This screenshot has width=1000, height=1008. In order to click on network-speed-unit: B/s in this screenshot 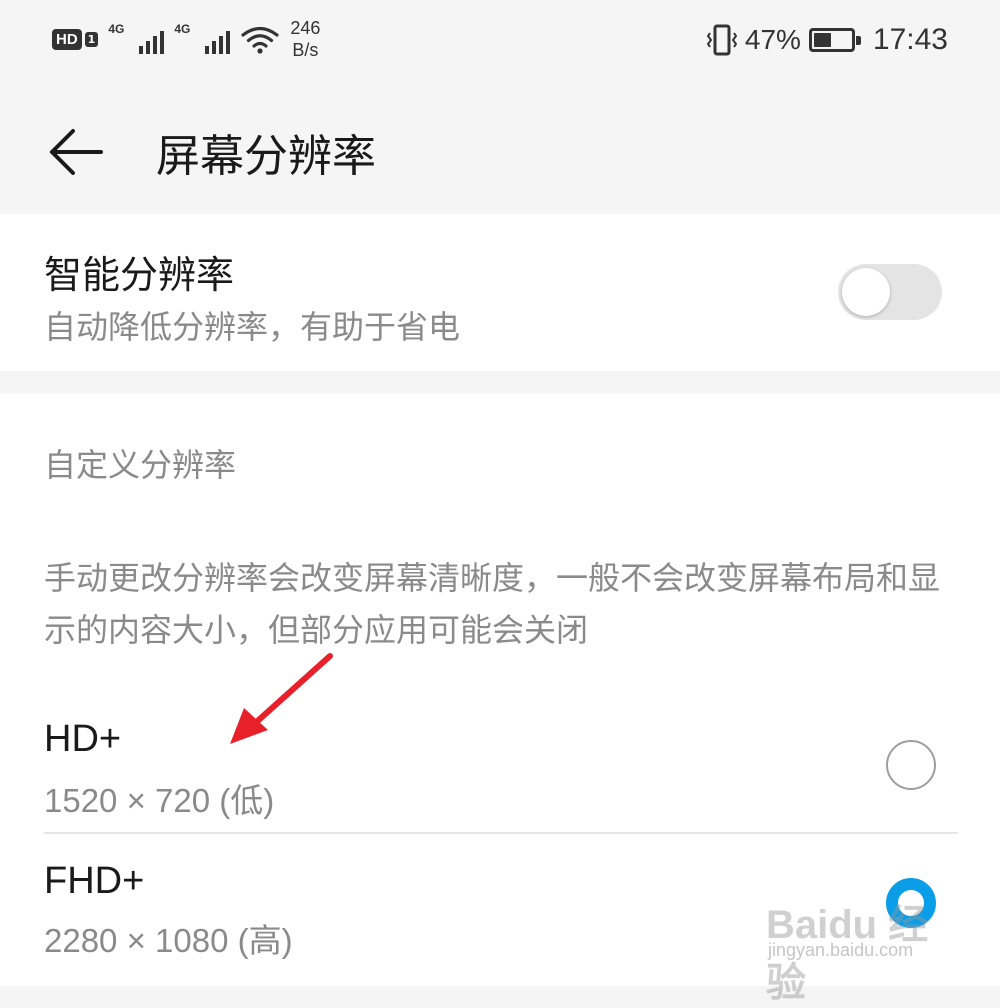, I will do `click(305, 50)`.